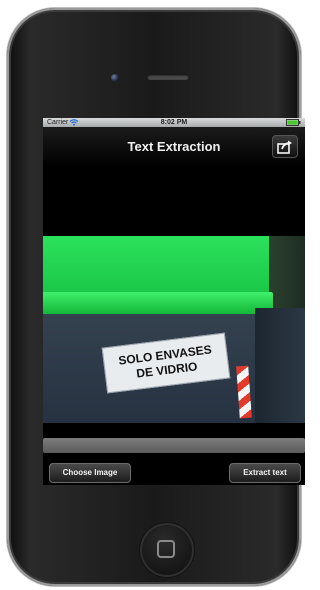  I want to click on status-time: 8:02 PM, so click(174, 122).